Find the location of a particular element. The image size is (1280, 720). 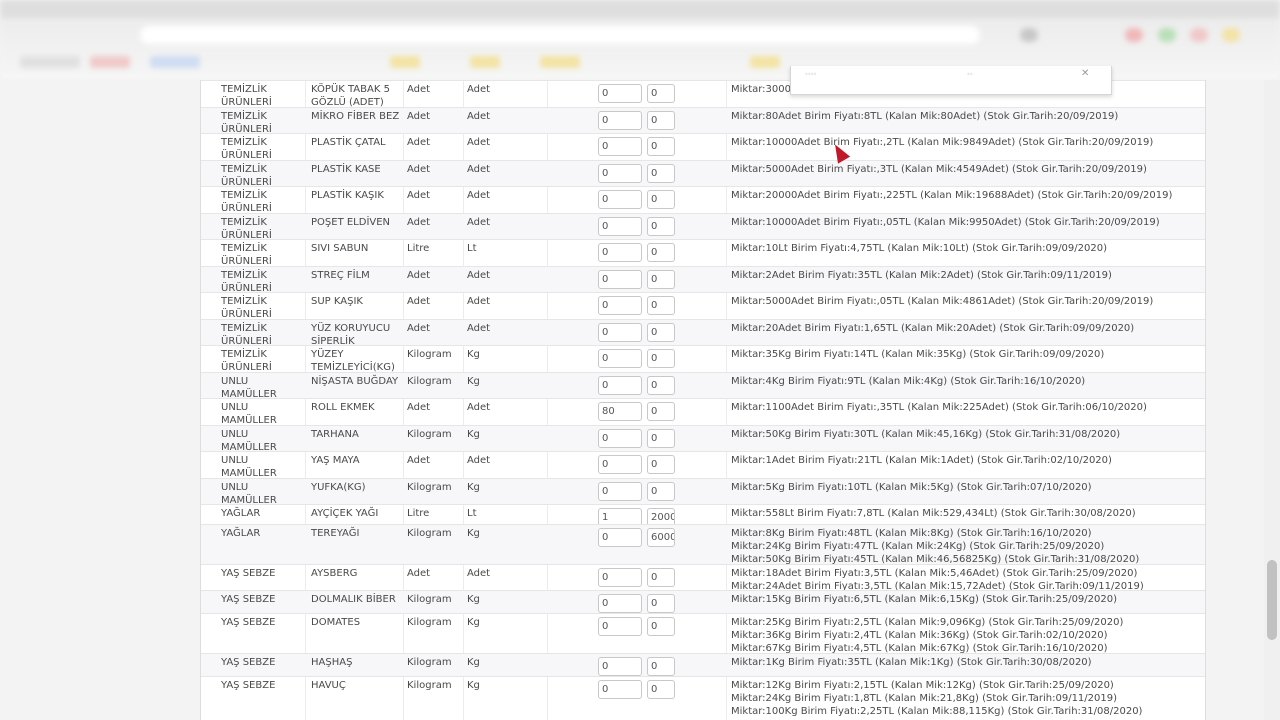

dropdown-text: ···· is located at coordinates (811, 75).